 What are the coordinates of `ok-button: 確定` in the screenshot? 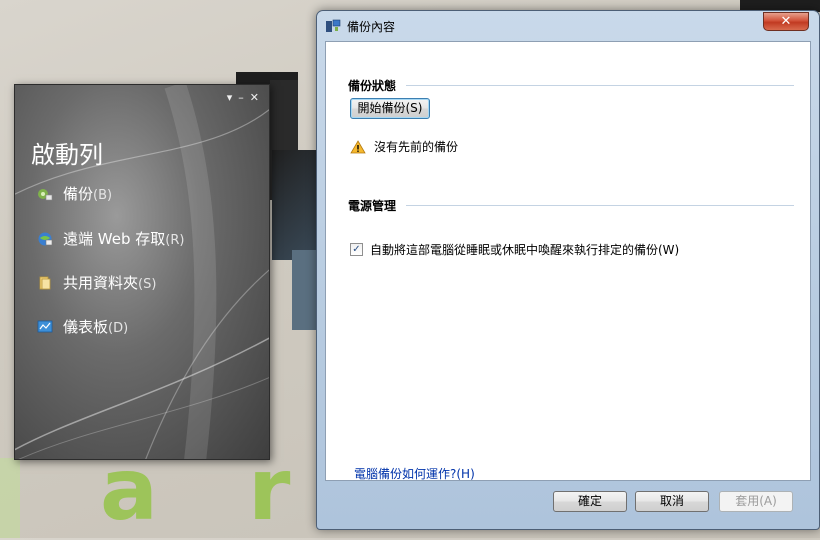 It's located at (590, 501).